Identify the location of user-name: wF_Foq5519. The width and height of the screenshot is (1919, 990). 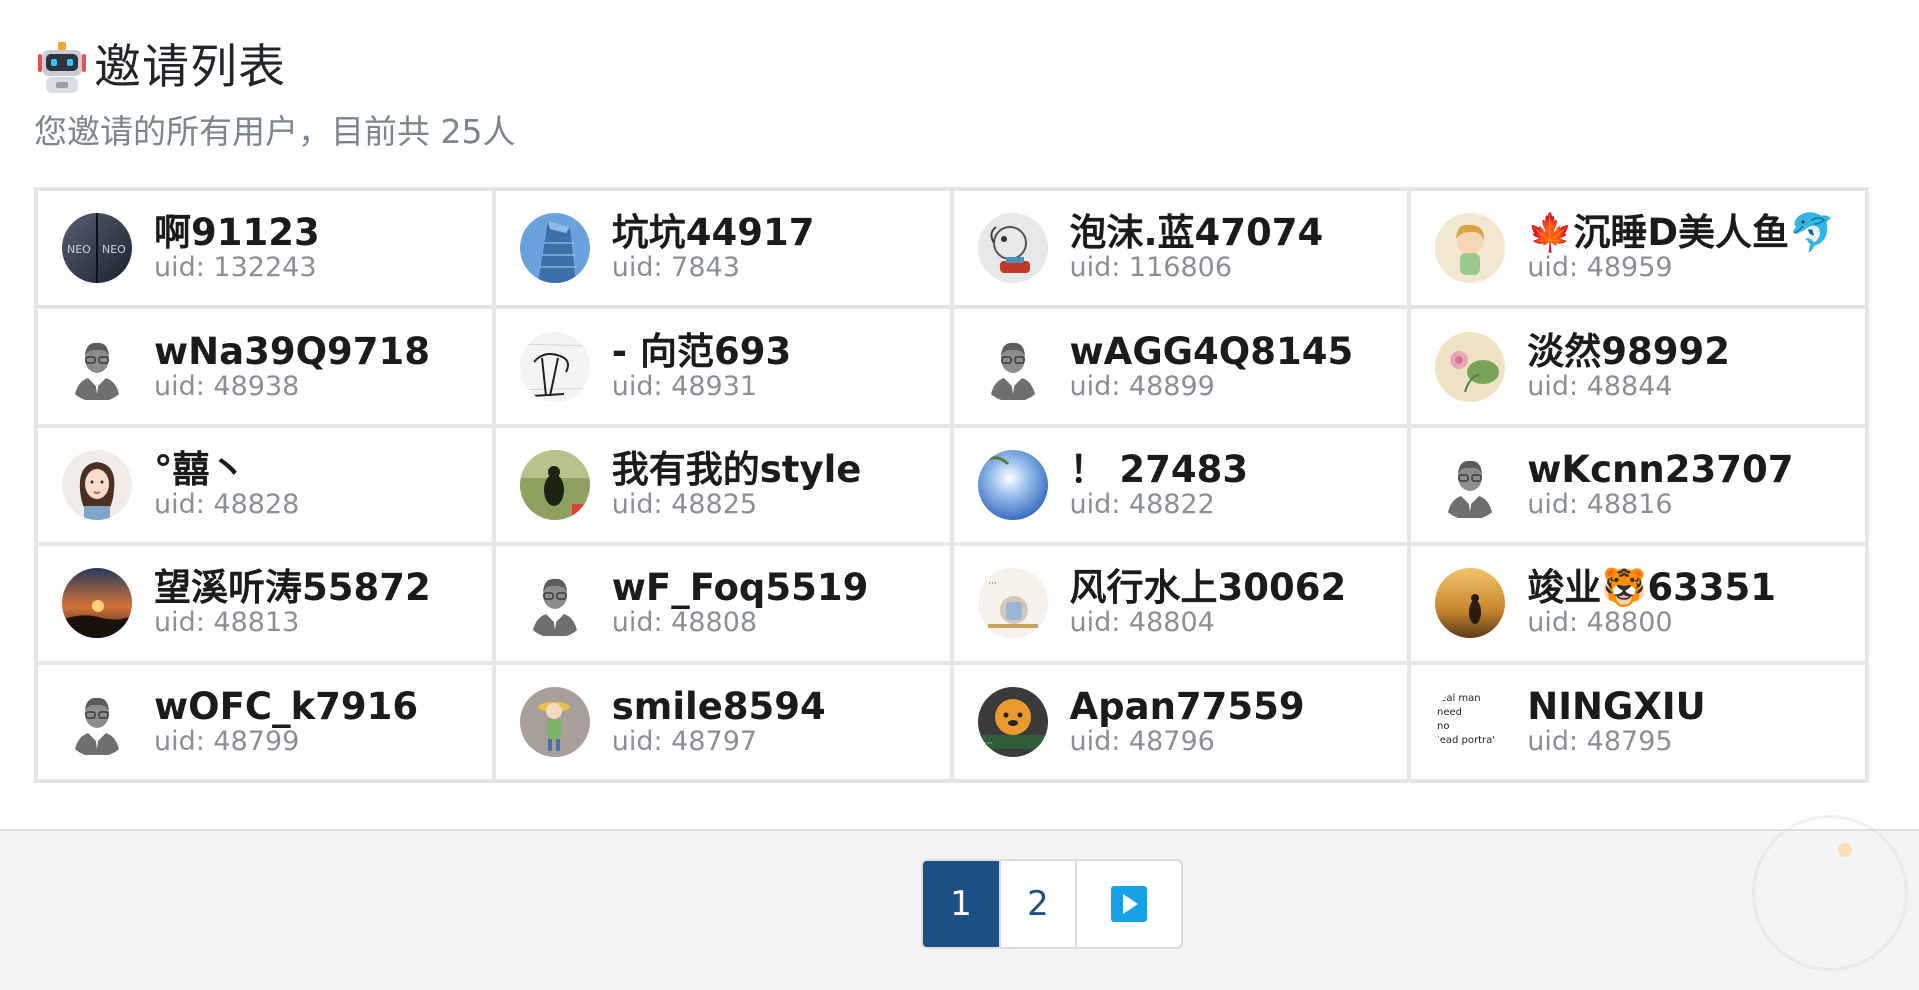
(740, 588).